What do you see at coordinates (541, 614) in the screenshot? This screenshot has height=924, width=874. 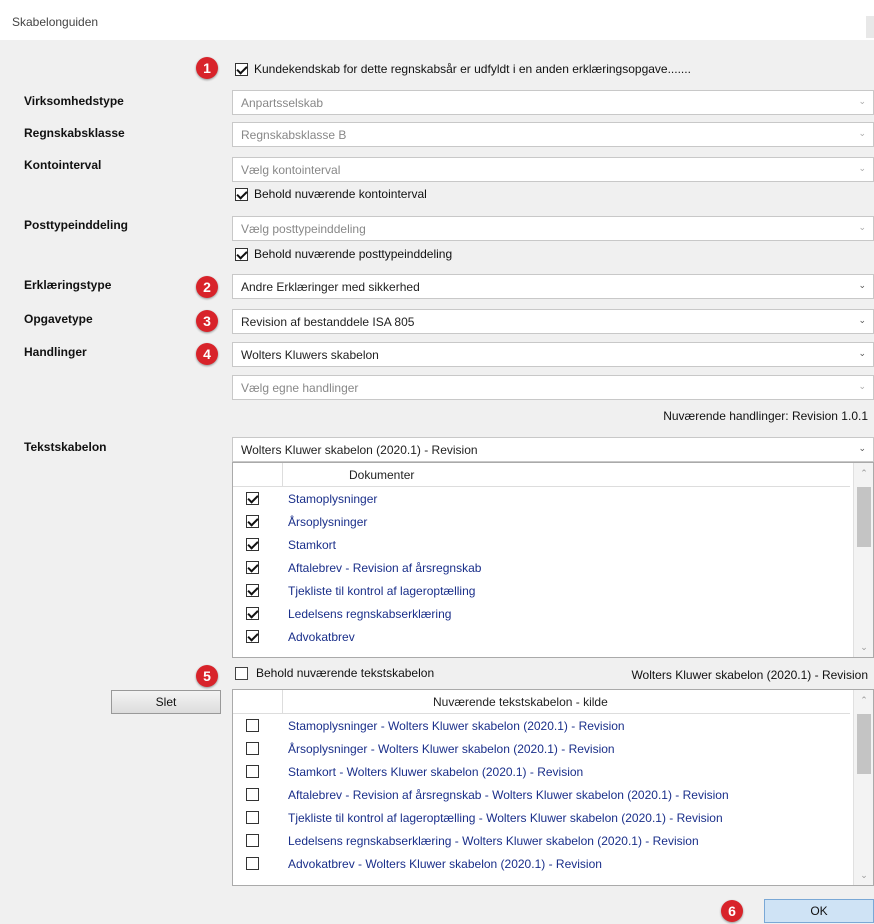 I see `list-item: Ledelsens regnskabserklæring` at bounding box center [541, 614].